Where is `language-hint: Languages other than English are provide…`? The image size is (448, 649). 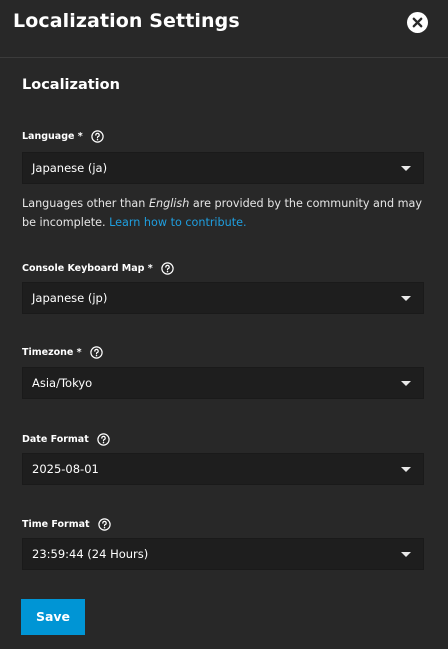
language-hint: Languages other than English are provide… is located at coordinates (224, 213).